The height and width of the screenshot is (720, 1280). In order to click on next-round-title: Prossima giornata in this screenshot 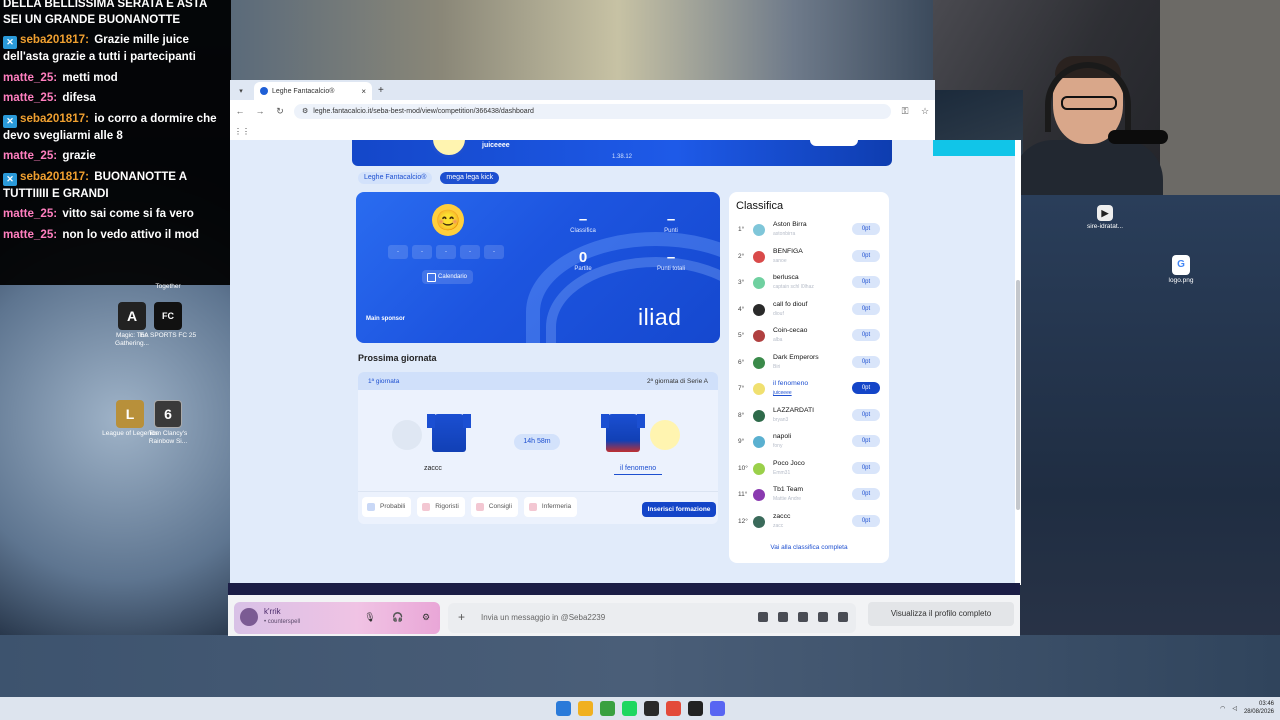, I will do `click(397, 358)`.